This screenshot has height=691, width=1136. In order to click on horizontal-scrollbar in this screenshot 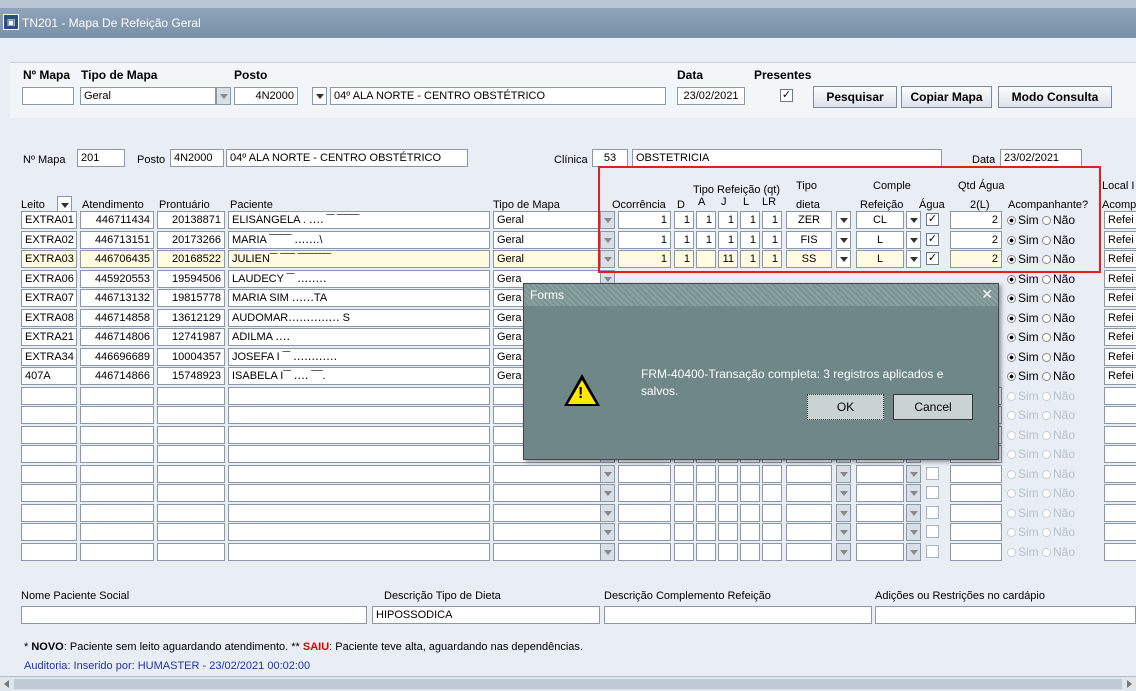, I will do `click(568, 683)`.